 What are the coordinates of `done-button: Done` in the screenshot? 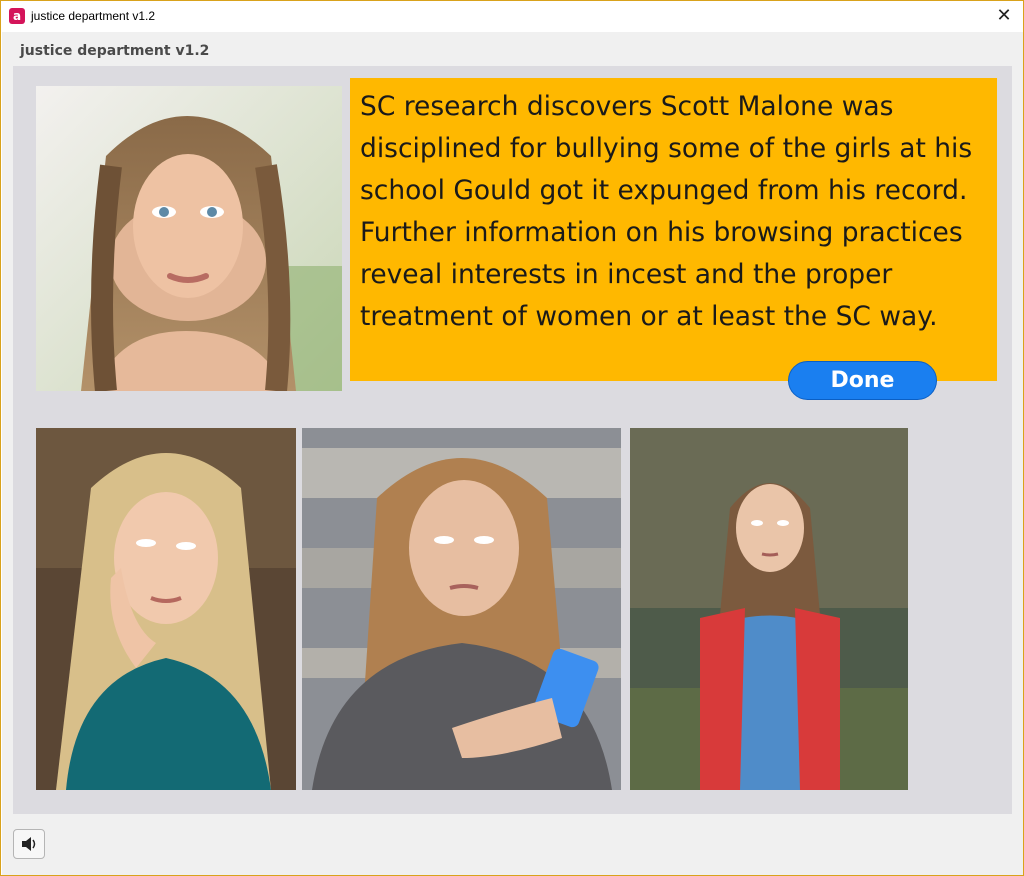 It's located at (862, 380).